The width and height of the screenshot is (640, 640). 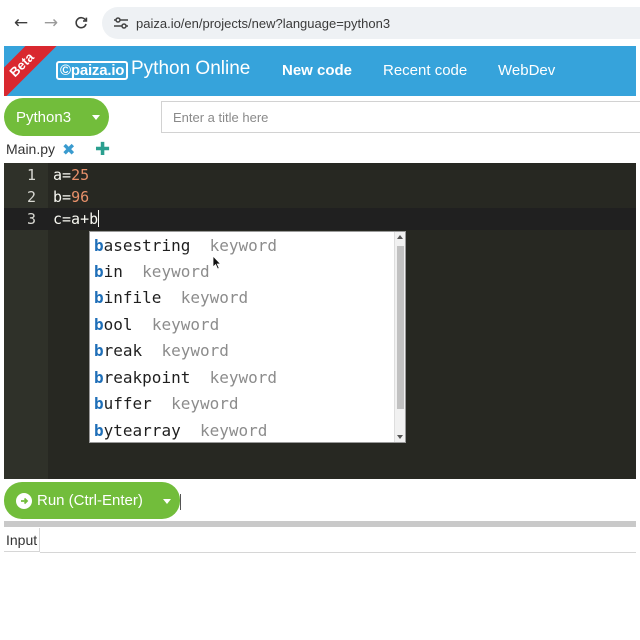 I want to click on run-bar: Run (Ctrl-Enter), so click(x=320, y=501).